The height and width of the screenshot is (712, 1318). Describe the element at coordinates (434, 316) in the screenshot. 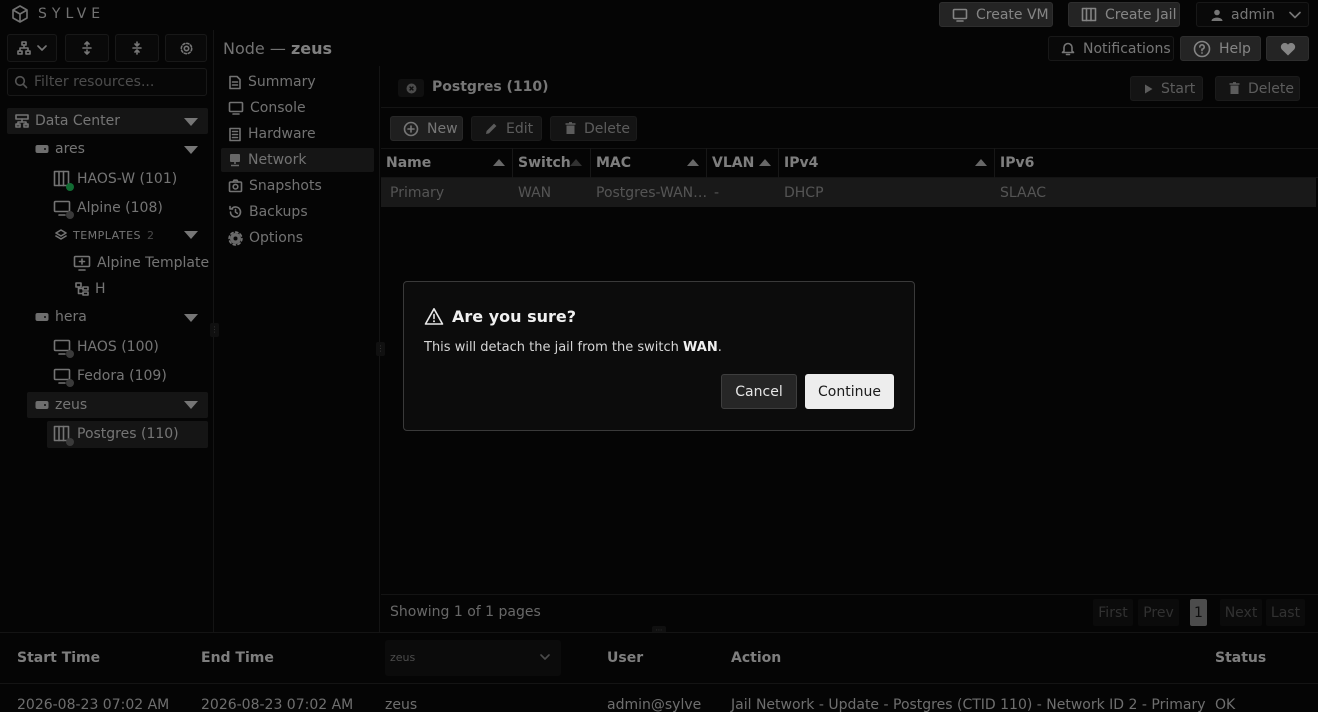

I see `warning-icon` at that location.